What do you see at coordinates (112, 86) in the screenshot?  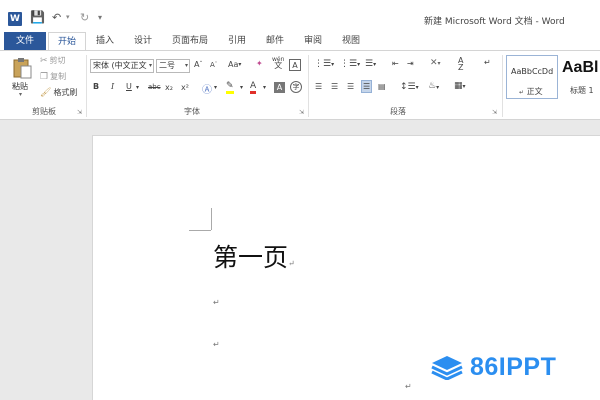 I see `italic-button: I` at bounding box center [112, 86].